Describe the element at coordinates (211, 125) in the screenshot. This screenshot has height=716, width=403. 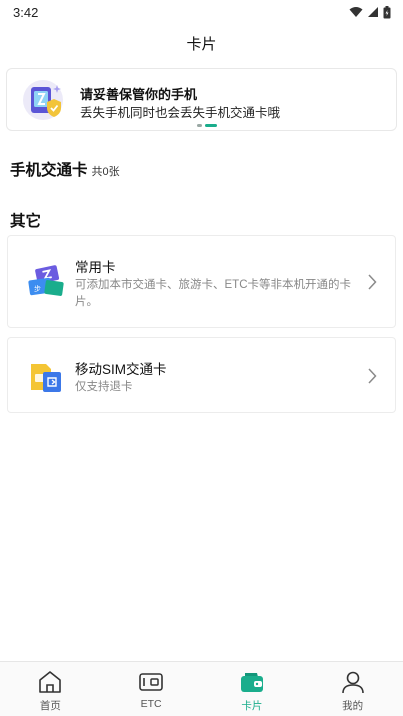
I see `carousel-dot-active` at that location.